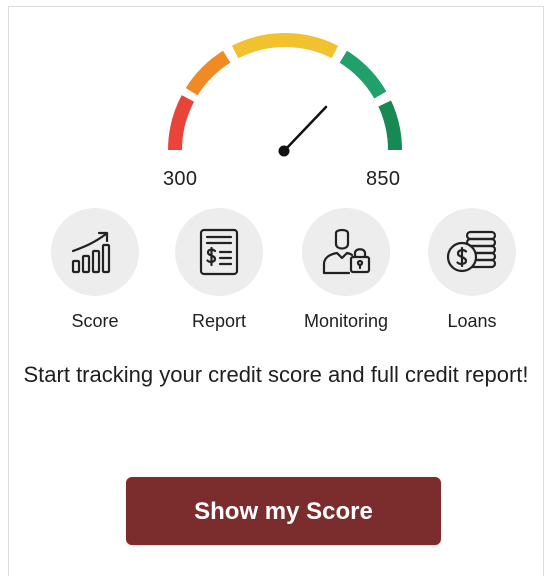 The height and width of the screenshot is (576, 552). Describe the element at coordinates (219, 321) in the screenshot. I see `feature-report-label: Report` at that location.